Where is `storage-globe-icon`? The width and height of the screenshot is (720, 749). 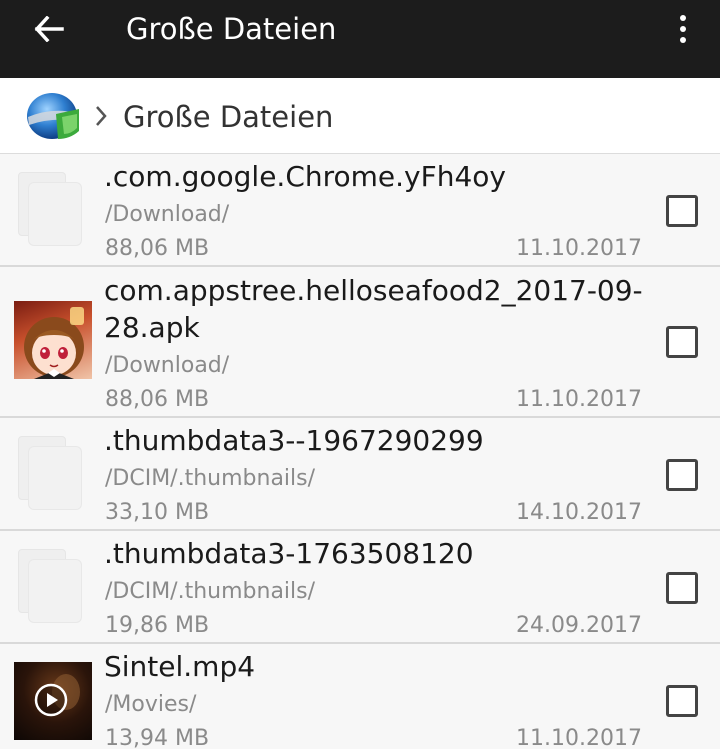 storage-globe-icon is located at coordinates (53, 116).